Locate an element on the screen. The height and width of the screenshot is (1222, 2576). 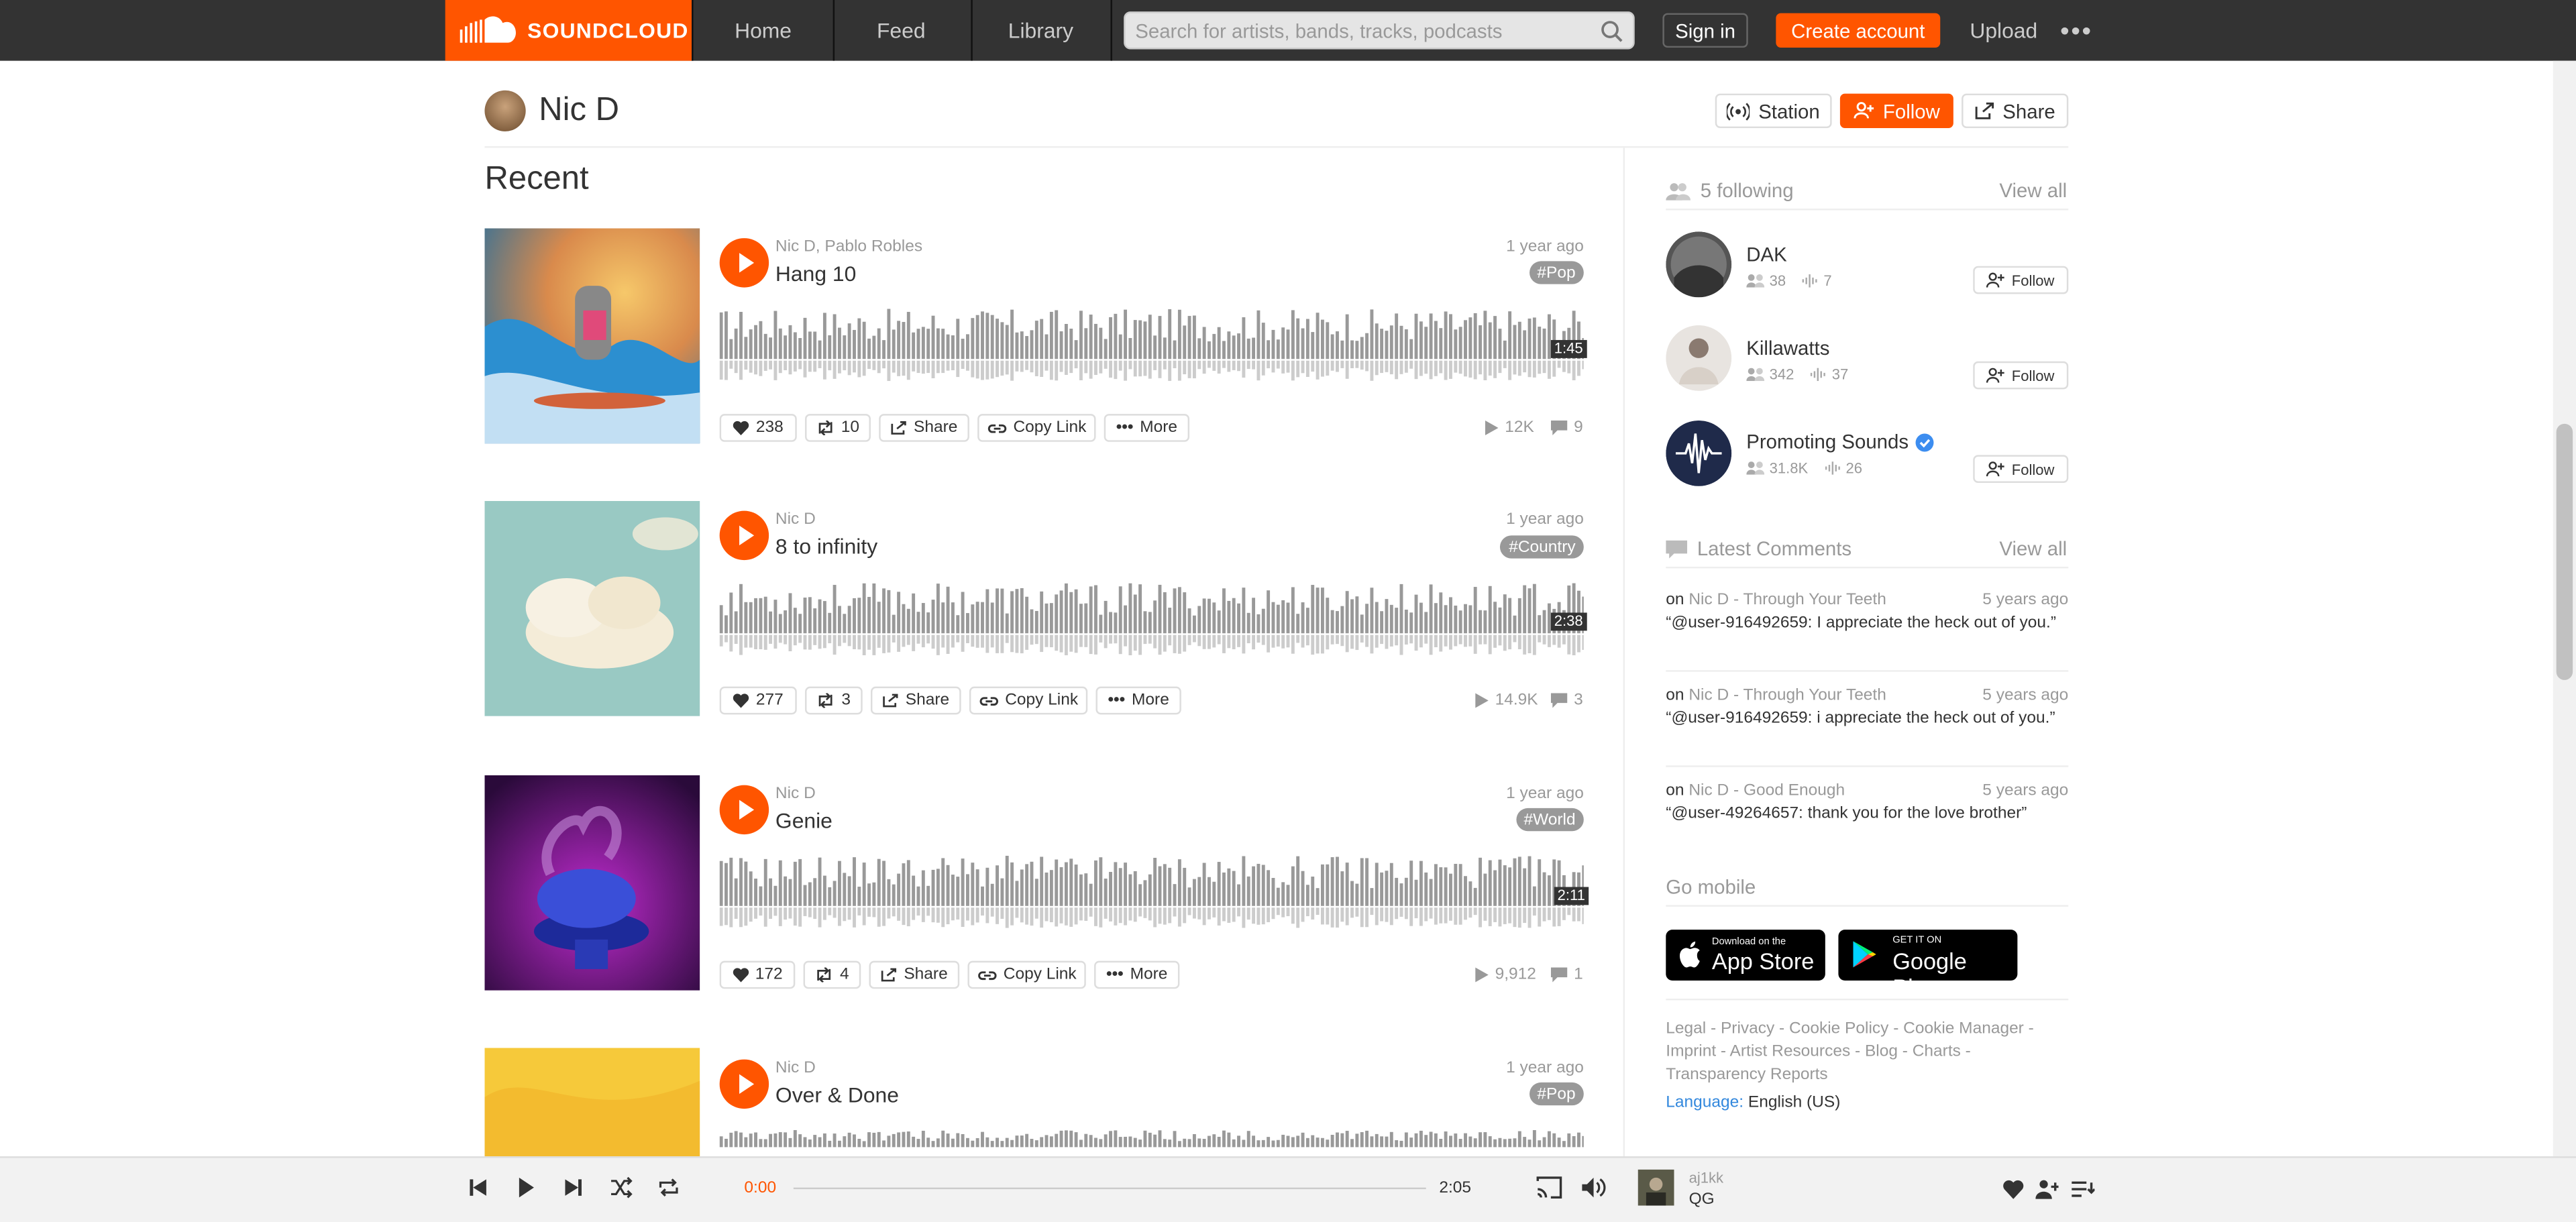
follow-button: Follow is located at coordinates (1896, 111).